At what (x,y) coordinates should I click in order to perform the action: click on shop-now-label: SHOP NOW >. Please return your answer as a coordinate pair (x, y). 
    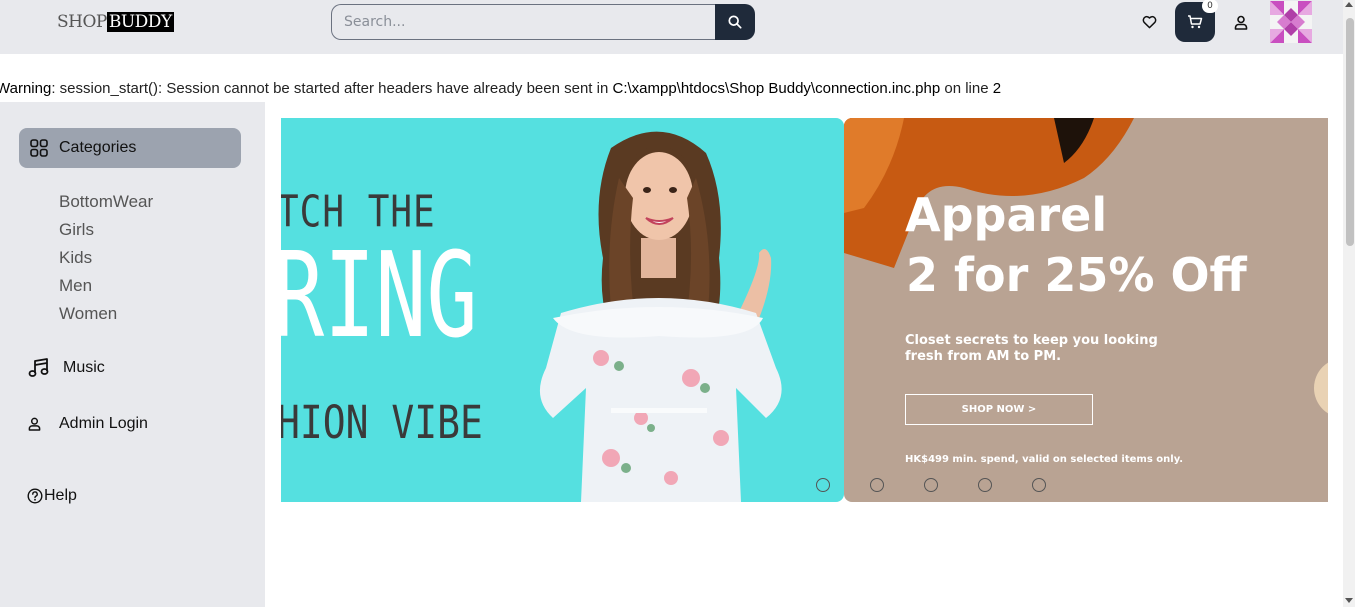
    Looking at the image, I should click on (999, 409).